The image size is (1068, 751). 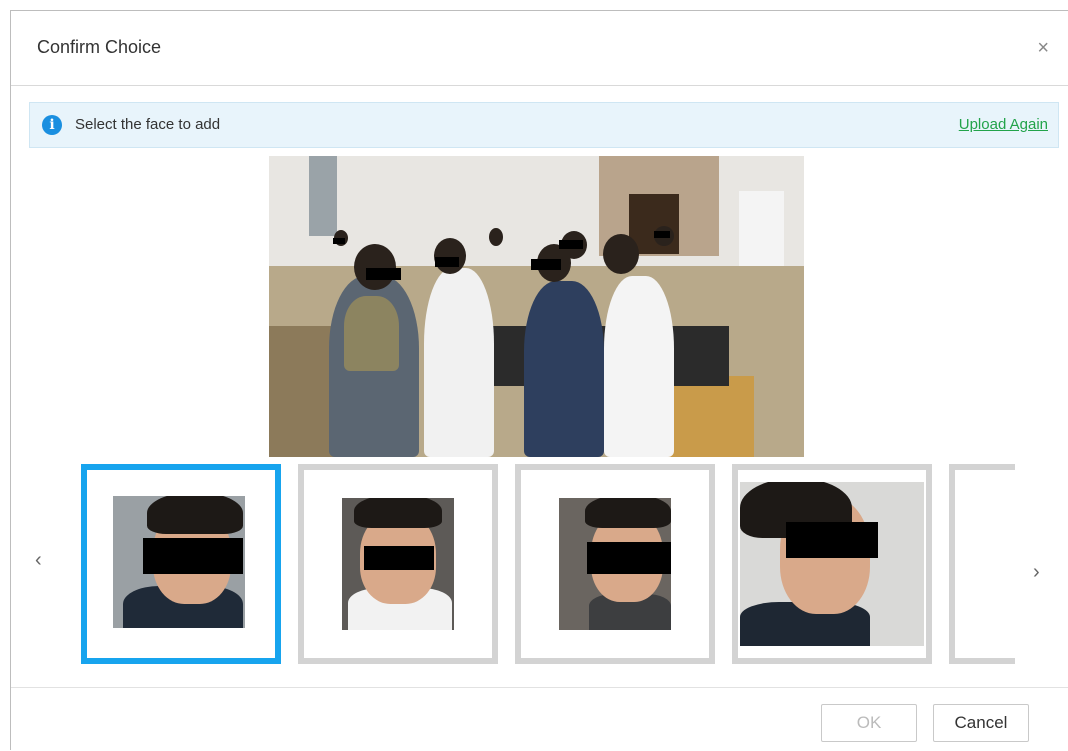 I want to click on ok-button: OK, so click(x=869, y=723).